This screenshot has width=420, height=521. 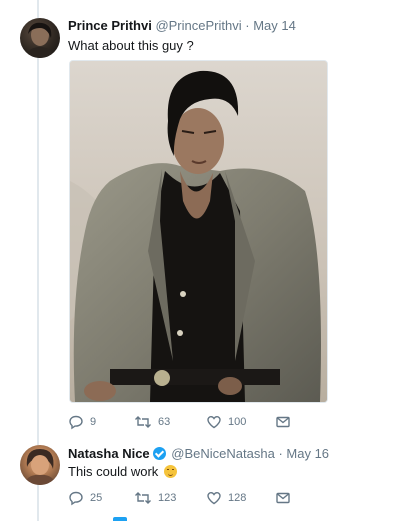 I want to click on next-item-edge, so click(x=120, y=519).